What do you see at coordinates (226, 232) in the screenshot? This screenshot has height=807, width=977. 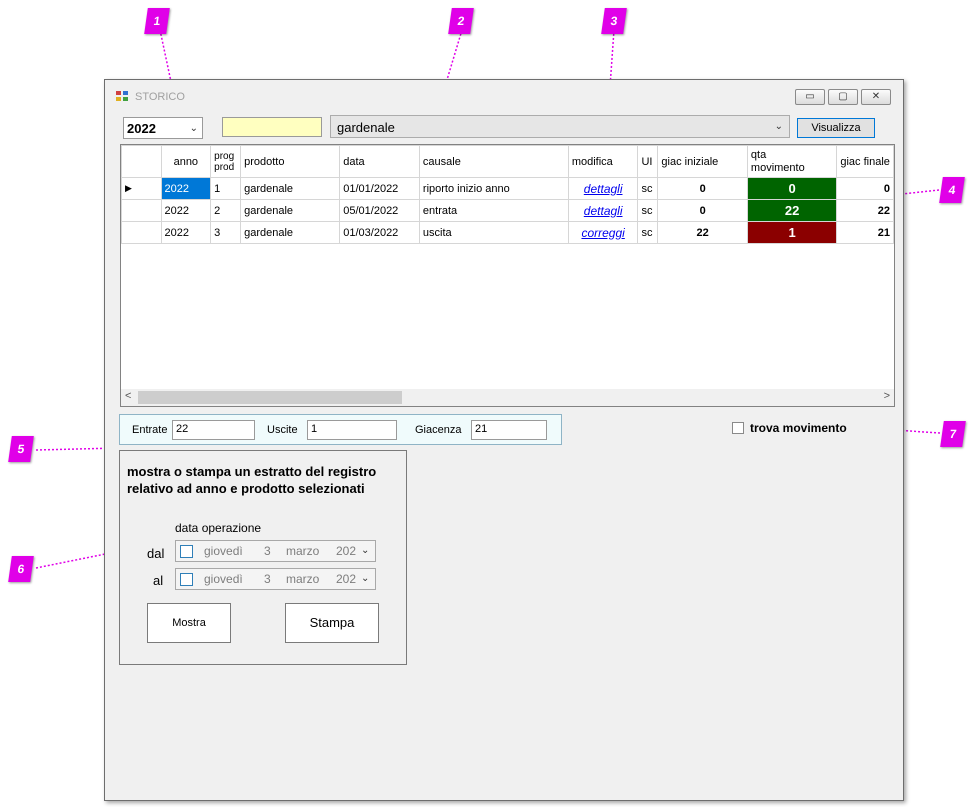 I see `cell-prog: 3` at bounding box center [226, 232].